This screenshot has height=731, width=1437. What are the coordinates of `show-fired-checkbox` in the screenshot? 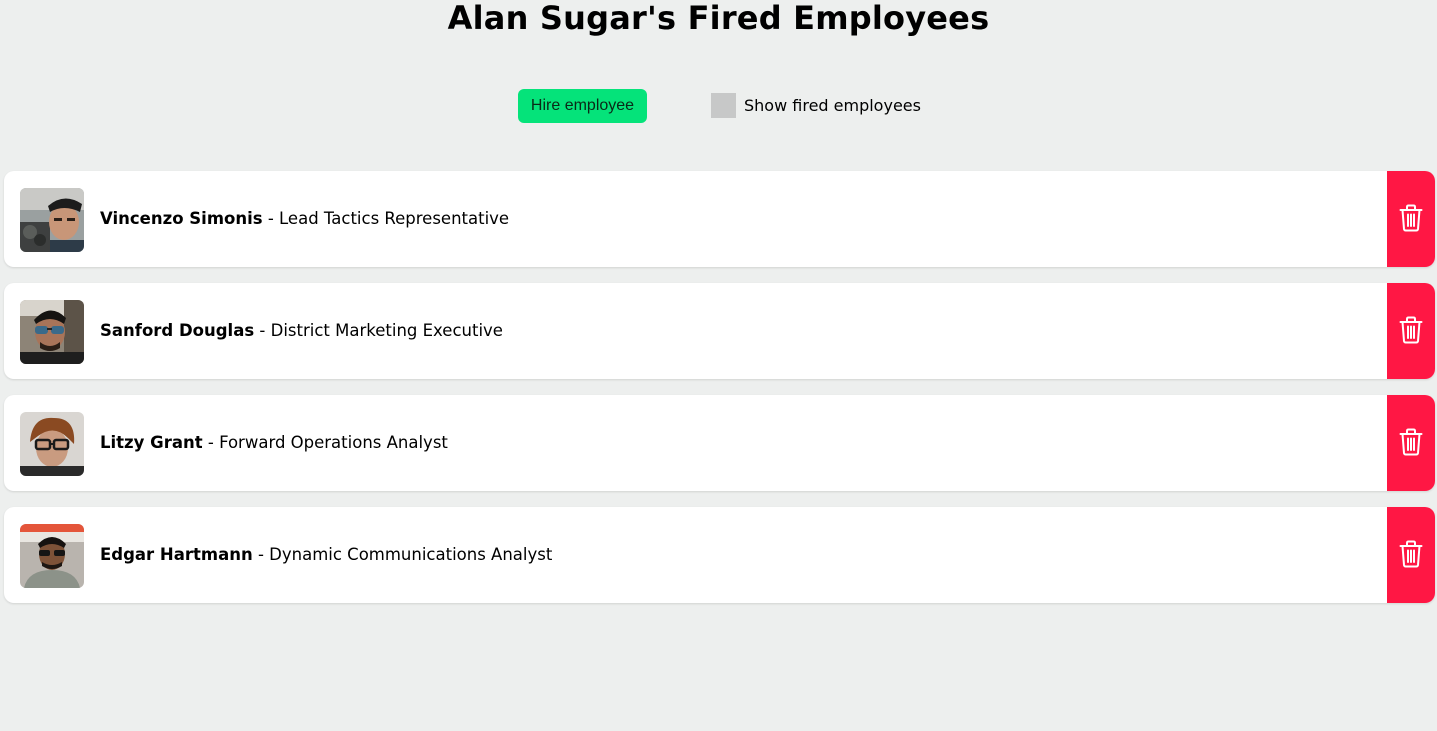 It's located at (723, 105).